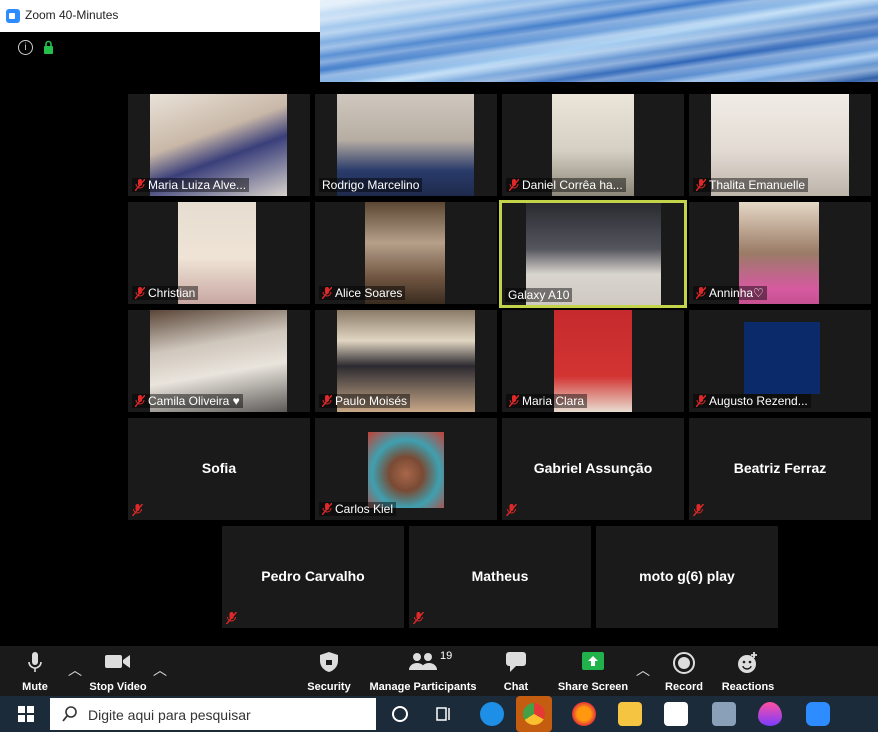 The height and width of the screenshot is (732, 878). I want to click on record-label: Record, so click(684, 687).